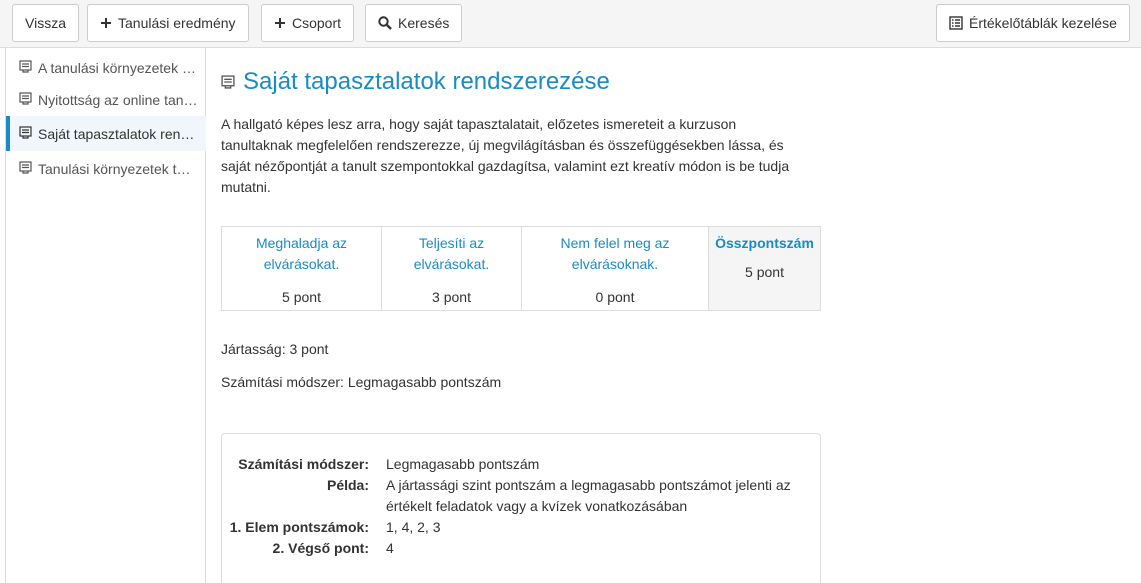  What do you see at coordinates (301, 253) in the screenshot?
I see `criterion-label: Meghaladja az elvárásokat.` at bounding box center [301, 253].